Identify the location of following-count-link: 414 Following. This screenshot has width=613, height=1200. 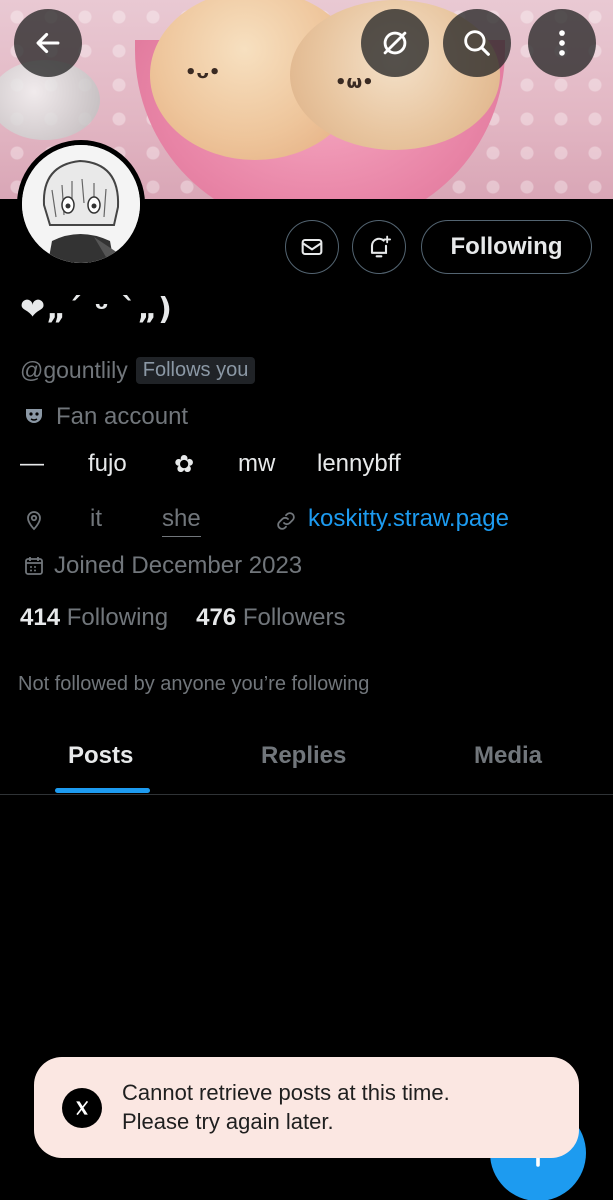
(94, 618).